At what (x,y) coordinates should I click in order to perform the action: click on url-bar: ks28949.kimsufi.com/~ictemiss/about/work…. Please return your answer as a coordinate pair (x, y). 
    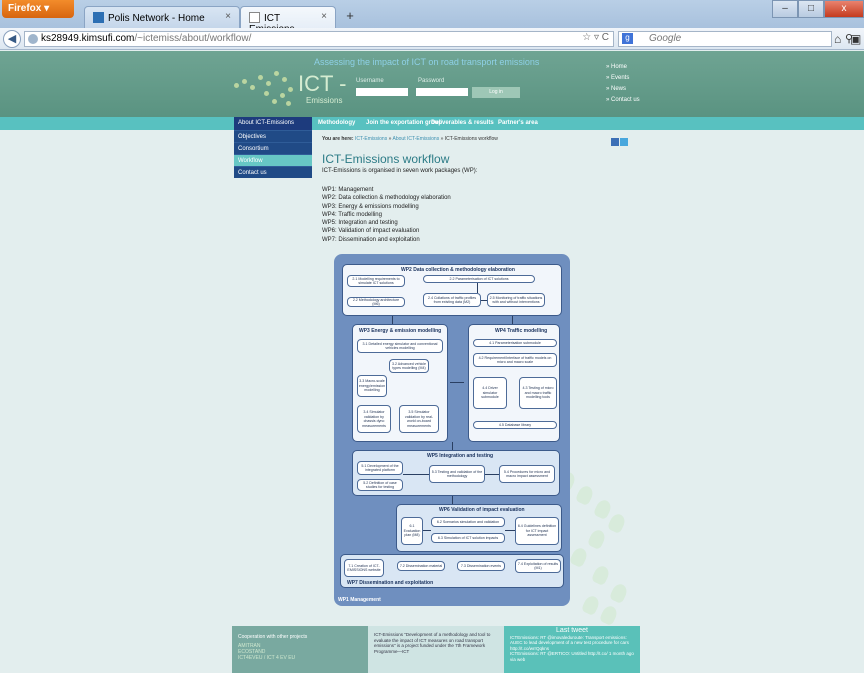
    Looking at the image, I should click on (319, 39).